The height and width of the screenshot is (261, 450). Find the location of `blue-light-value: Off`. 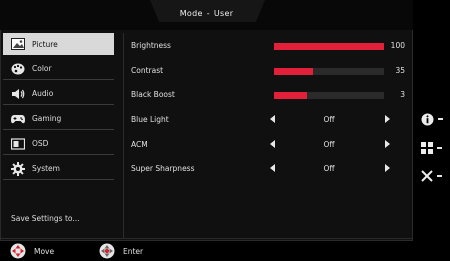

blue-light-value: Off is located at coordinates (329, 119).